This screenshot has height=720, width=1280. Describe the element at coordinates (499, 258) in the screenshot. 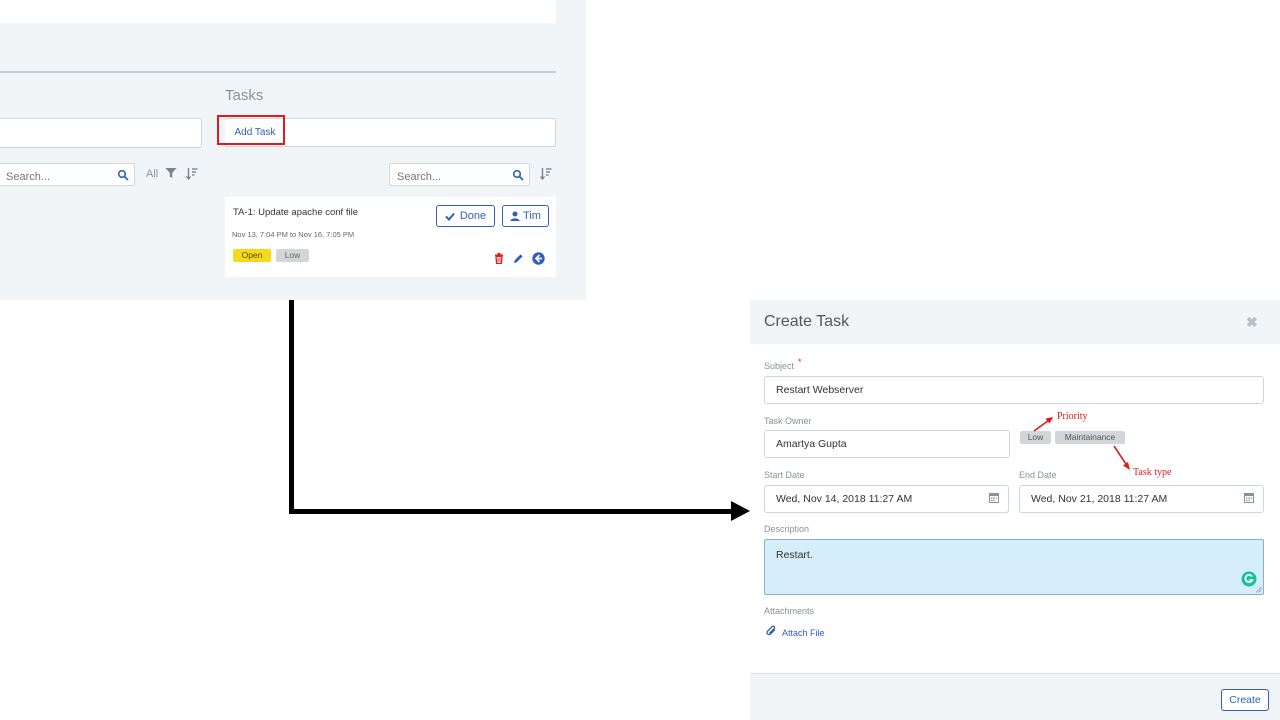

I see `trash-icon` at that location.